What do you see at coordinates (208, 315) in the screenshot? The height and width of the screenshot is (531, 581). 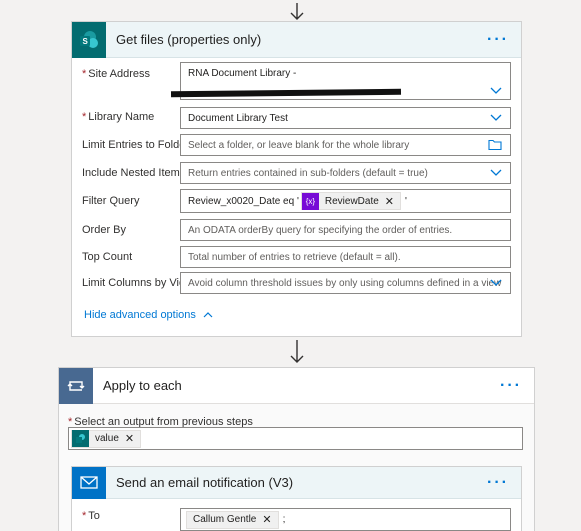 I see `chevron-up-icon` at bounding box center [208, 315].